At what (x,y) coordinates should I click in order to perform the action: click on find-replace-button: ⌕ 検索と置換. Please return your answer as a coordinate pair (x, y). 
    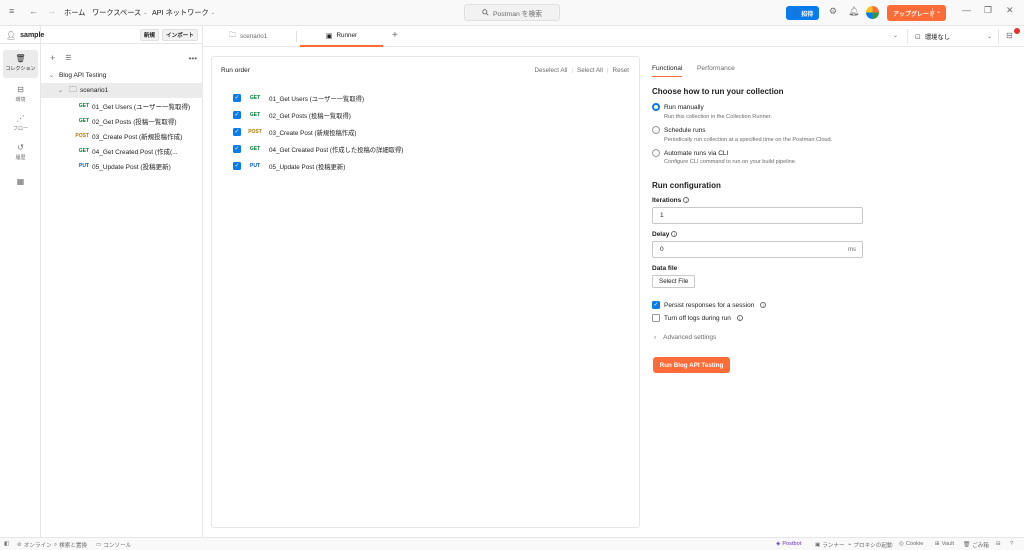
    Looking at the image, I should click on (70, 545).